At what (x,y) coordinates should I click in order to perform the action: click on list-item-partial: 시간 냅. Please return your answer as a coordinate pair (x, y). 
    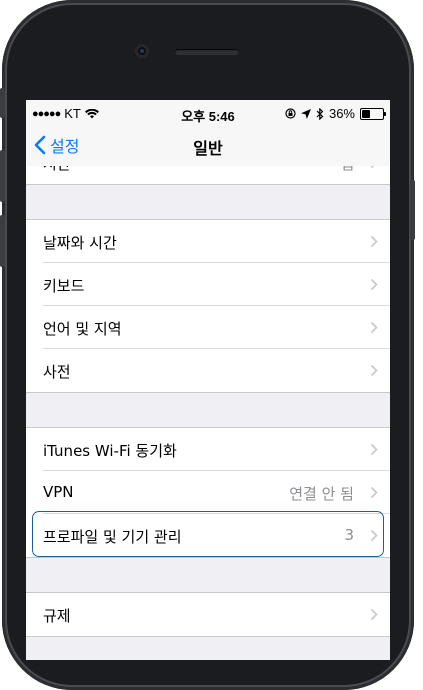
    Looking at the image, I should click on (208, 175).